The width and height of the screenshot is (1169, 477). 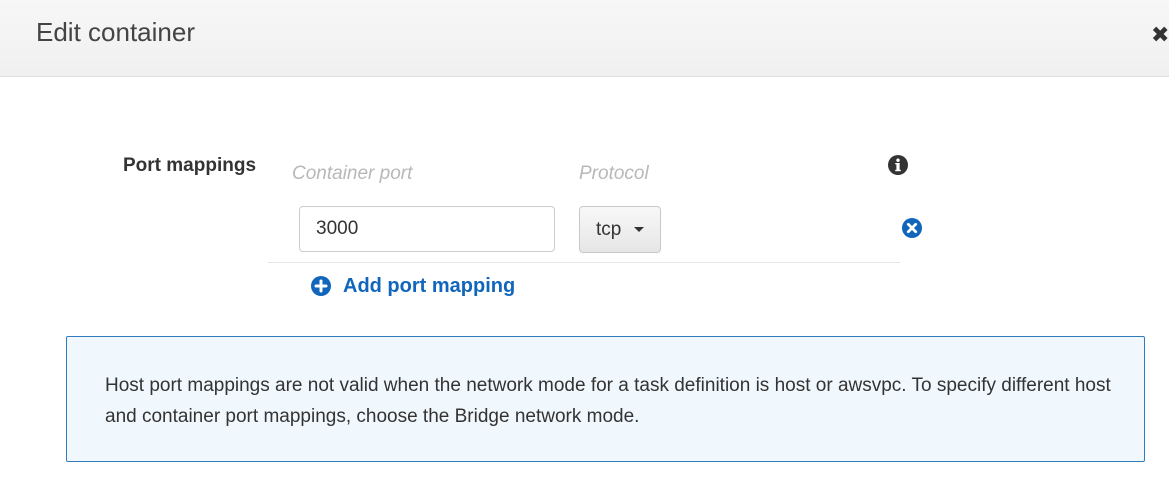 I want to click on remove-circle-icon, so click(x=912, y=228).